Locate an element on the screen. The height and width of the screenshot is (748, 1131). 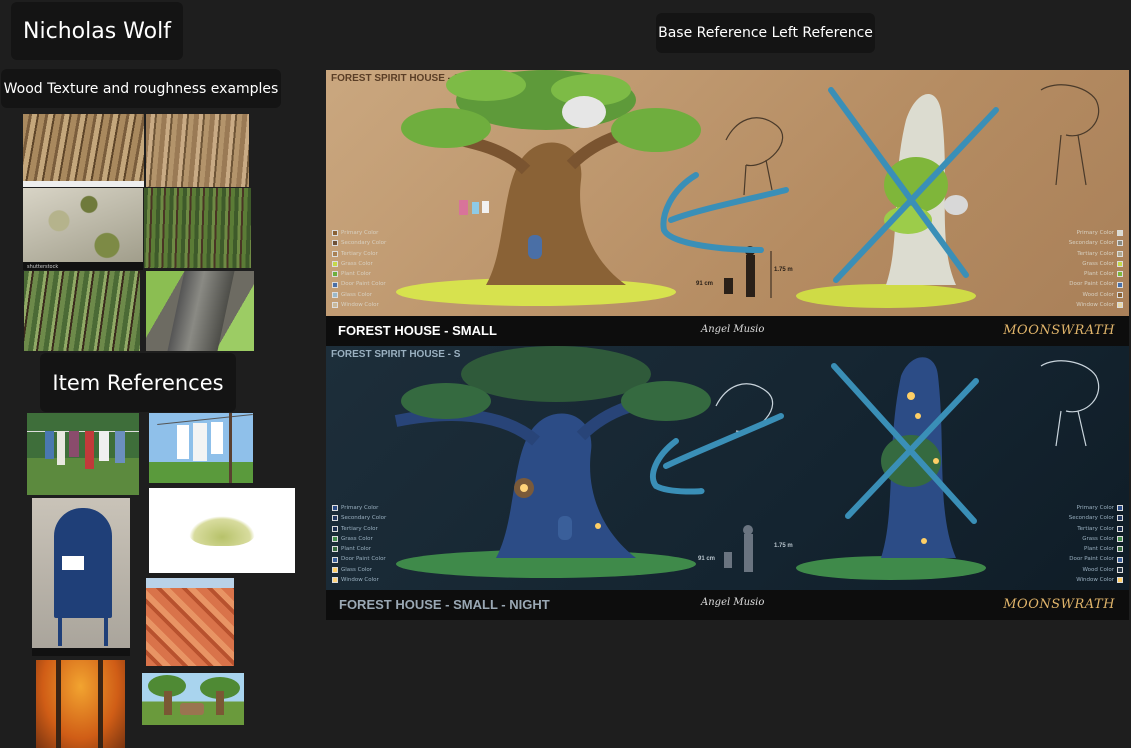
day-scale-cm: 91 cm is located at coordinates (705, 284).